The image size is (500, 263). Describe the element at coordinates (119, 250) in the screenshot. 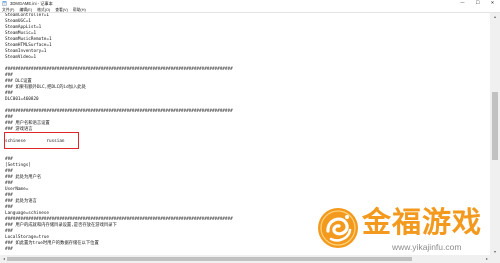

I see `text-line: ###` at that location.